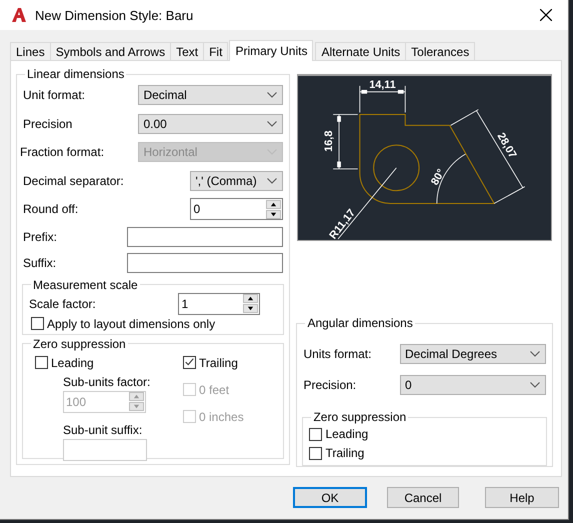 The image size is (573, 523). I want to click on group-title: Measurement scale, so click(85, 285).